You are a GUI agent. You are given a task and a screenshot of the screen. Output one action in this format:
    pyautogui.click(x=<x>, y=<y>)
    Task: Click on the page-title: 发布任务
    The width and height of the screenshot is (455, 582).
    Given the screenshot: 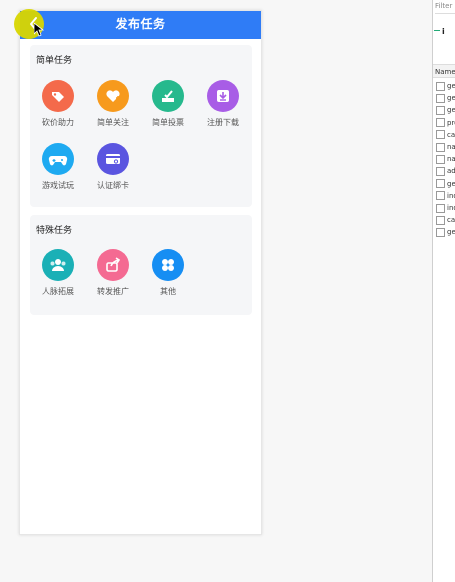 What is the action you would take?
    pyautogui.click(x=140, y=24)
    